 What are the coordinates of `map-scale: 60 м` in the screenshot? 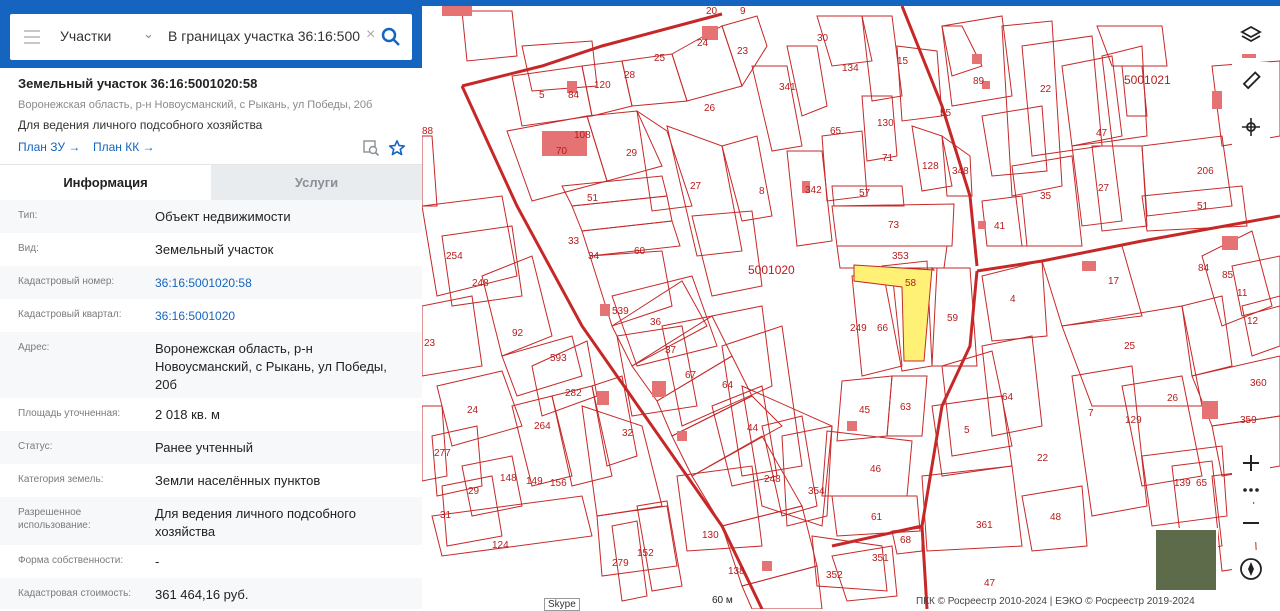 It's located at (722, 600).